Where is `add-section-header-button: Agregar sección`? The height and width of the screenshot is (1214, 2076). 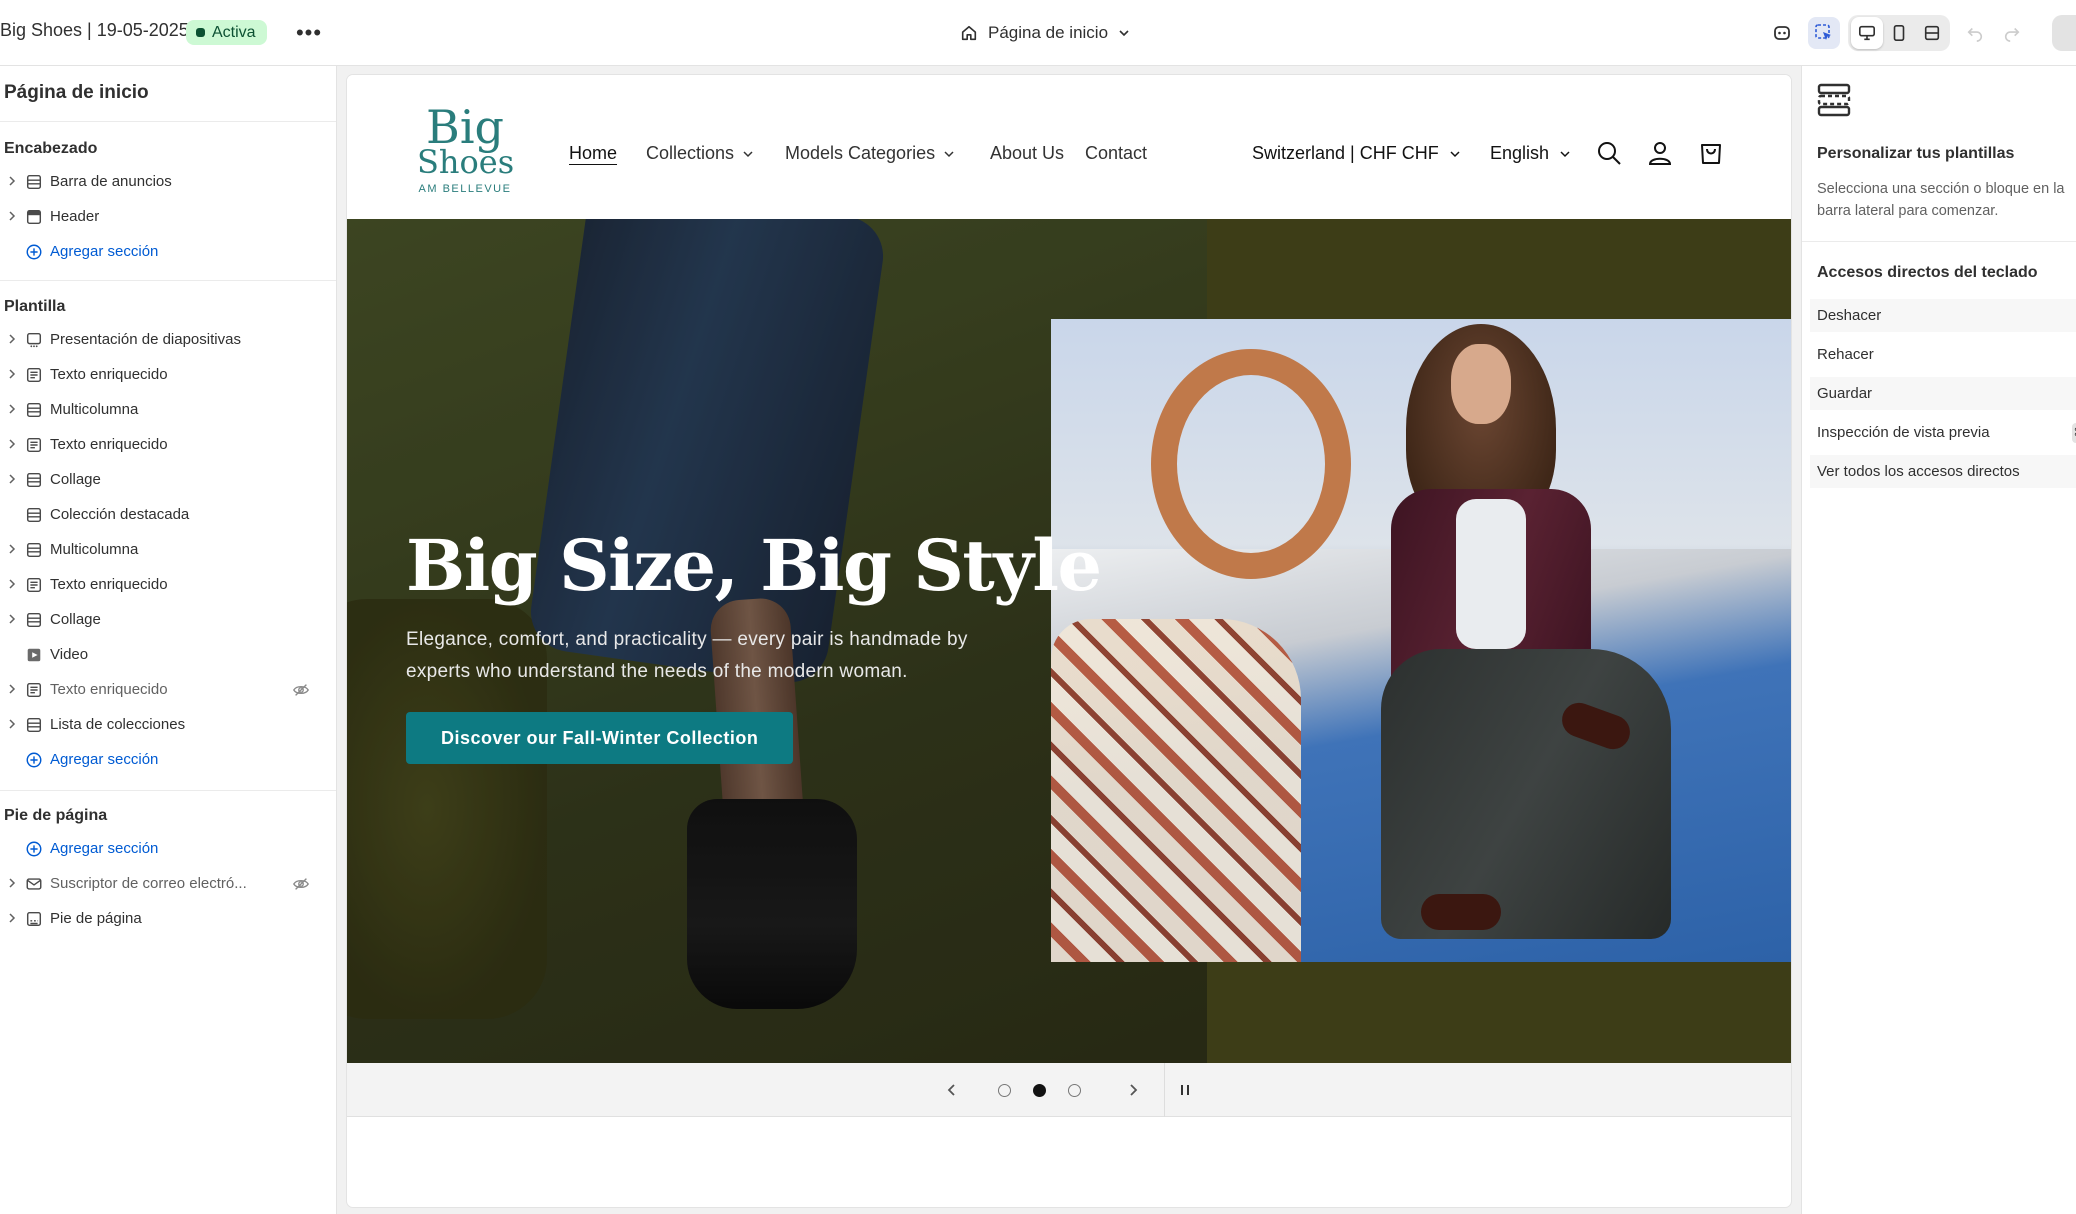
add-section-header-button: Agregar sección is located at coordinates (168, 251).